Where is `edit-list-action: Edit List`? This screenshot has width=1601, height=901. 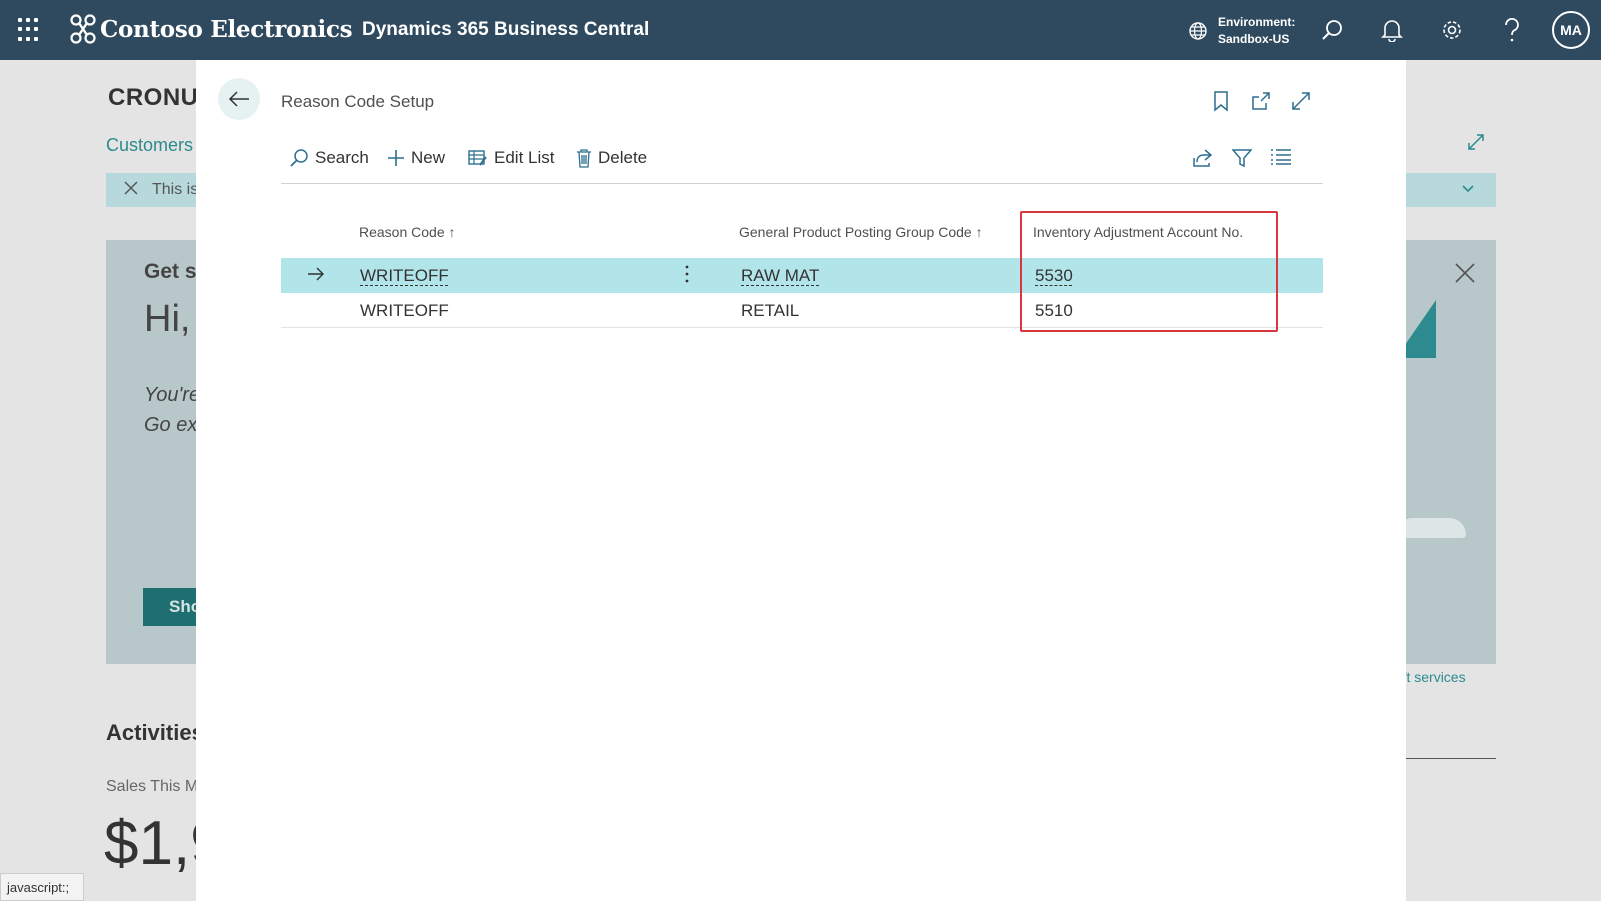
edit-list-action: Edit List is located at coordinates (511, 158).